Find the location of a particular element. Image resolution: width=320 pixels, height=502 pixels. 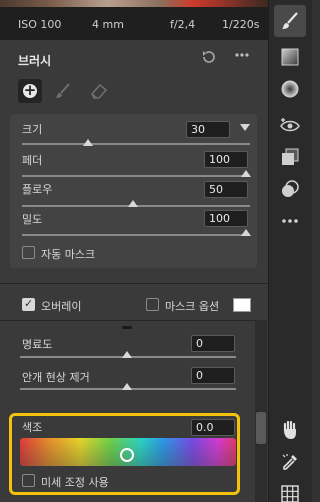

focal-length: 4 mm is located at coordinates (108, 24).